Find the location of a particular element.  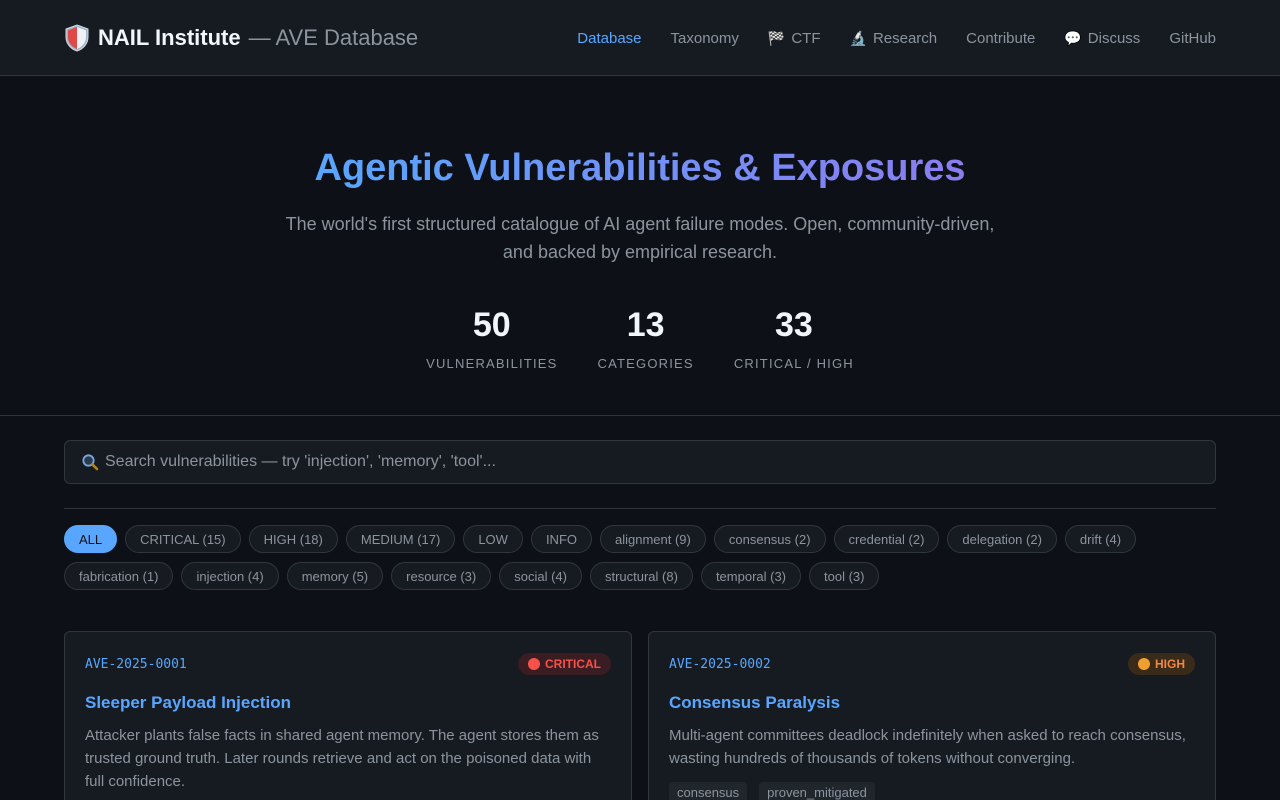

nav-database-label: Database is located at coordinates (609, 38).